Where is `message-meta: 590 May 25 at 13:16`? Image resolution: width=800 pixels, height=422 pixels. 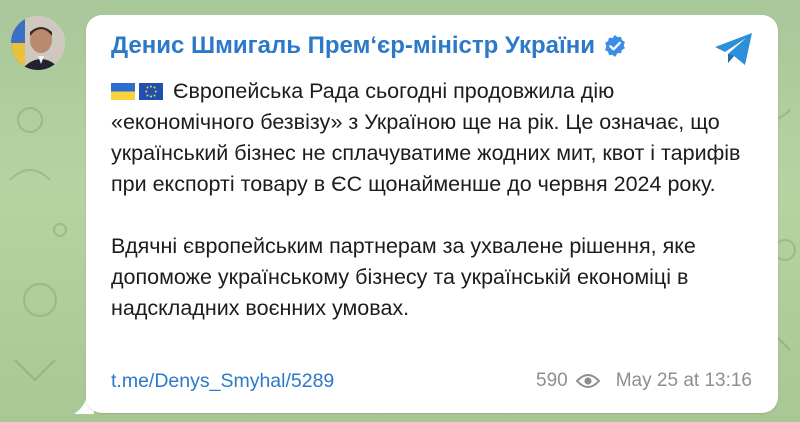 message-meta: 590 May 25 at 13:16 is located at coordinates (644, 381).